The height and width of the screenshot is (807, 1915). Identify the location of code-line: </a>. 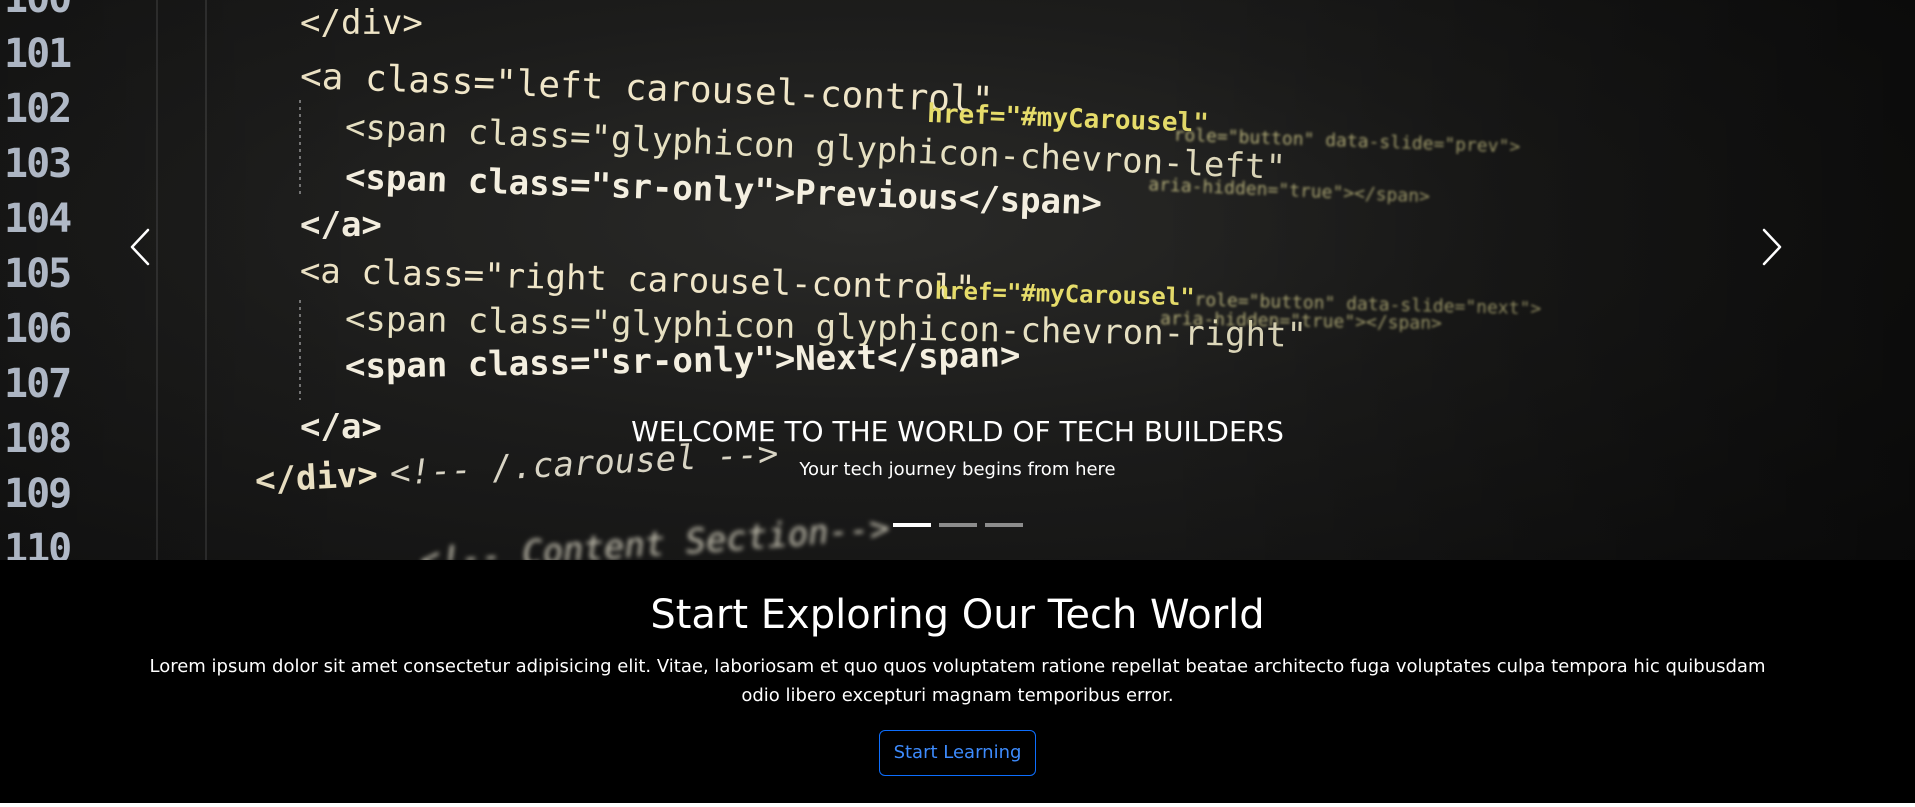
(341, 225).